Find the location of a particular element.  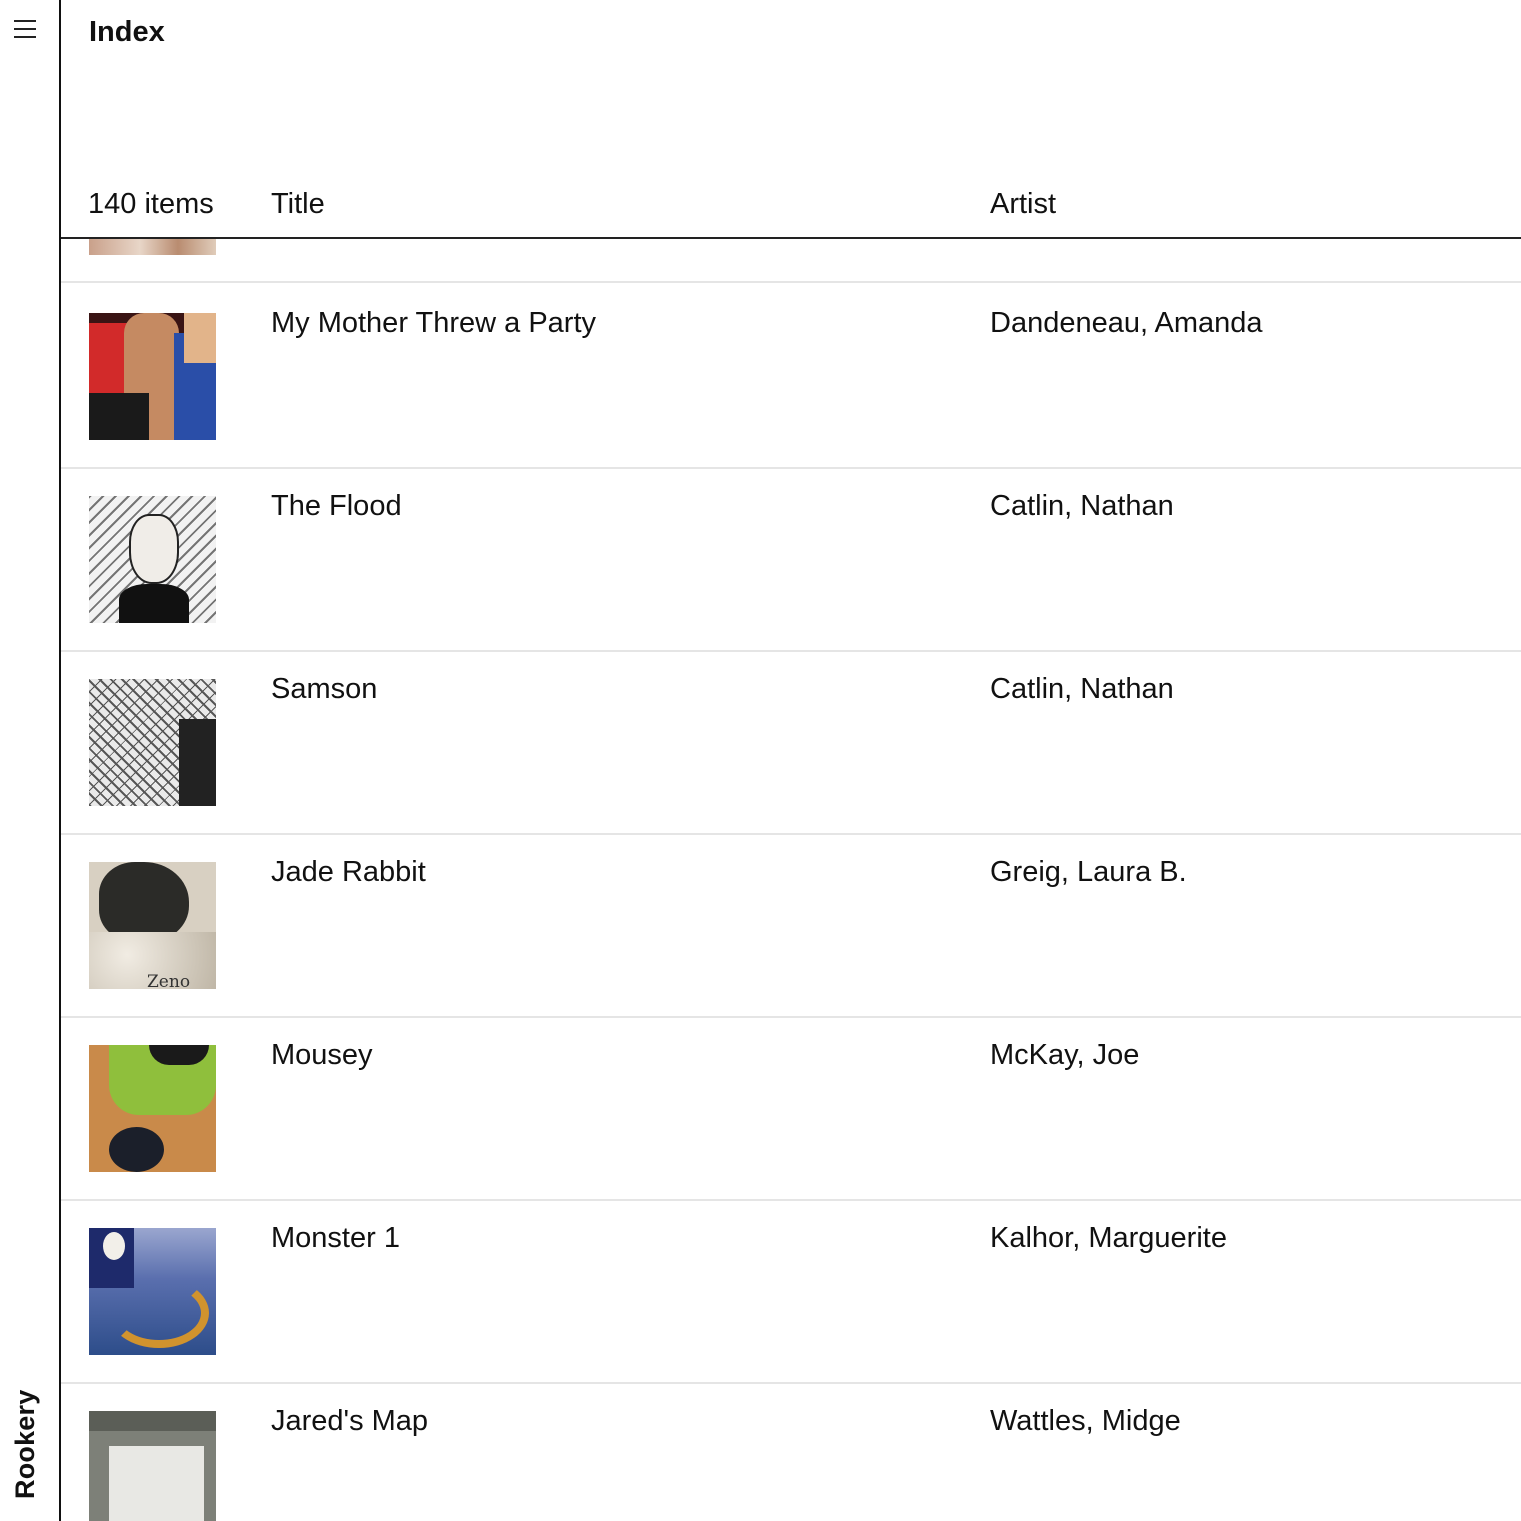

artwork-thumbnail: Zeno is located at coordinates (152, 925).